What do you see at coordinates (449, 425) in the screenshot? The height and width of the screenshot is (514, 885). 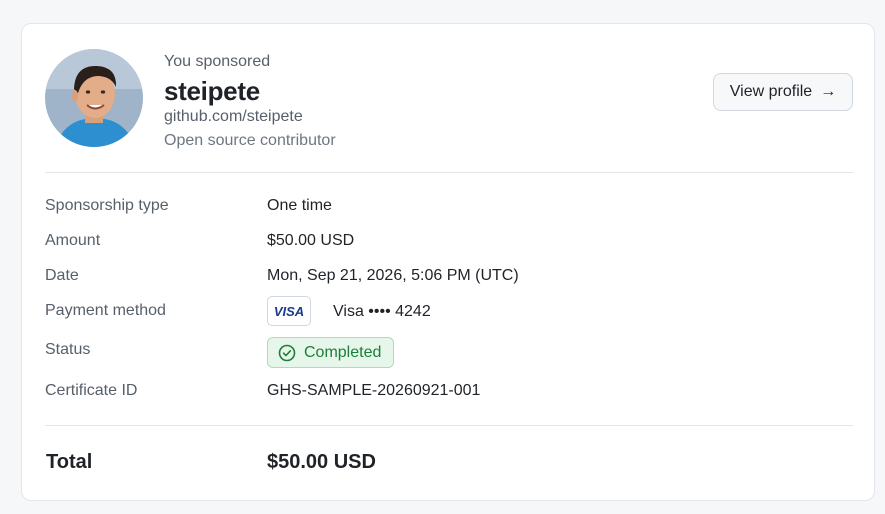 I see `total-divider` at bounding box center [449, 425].